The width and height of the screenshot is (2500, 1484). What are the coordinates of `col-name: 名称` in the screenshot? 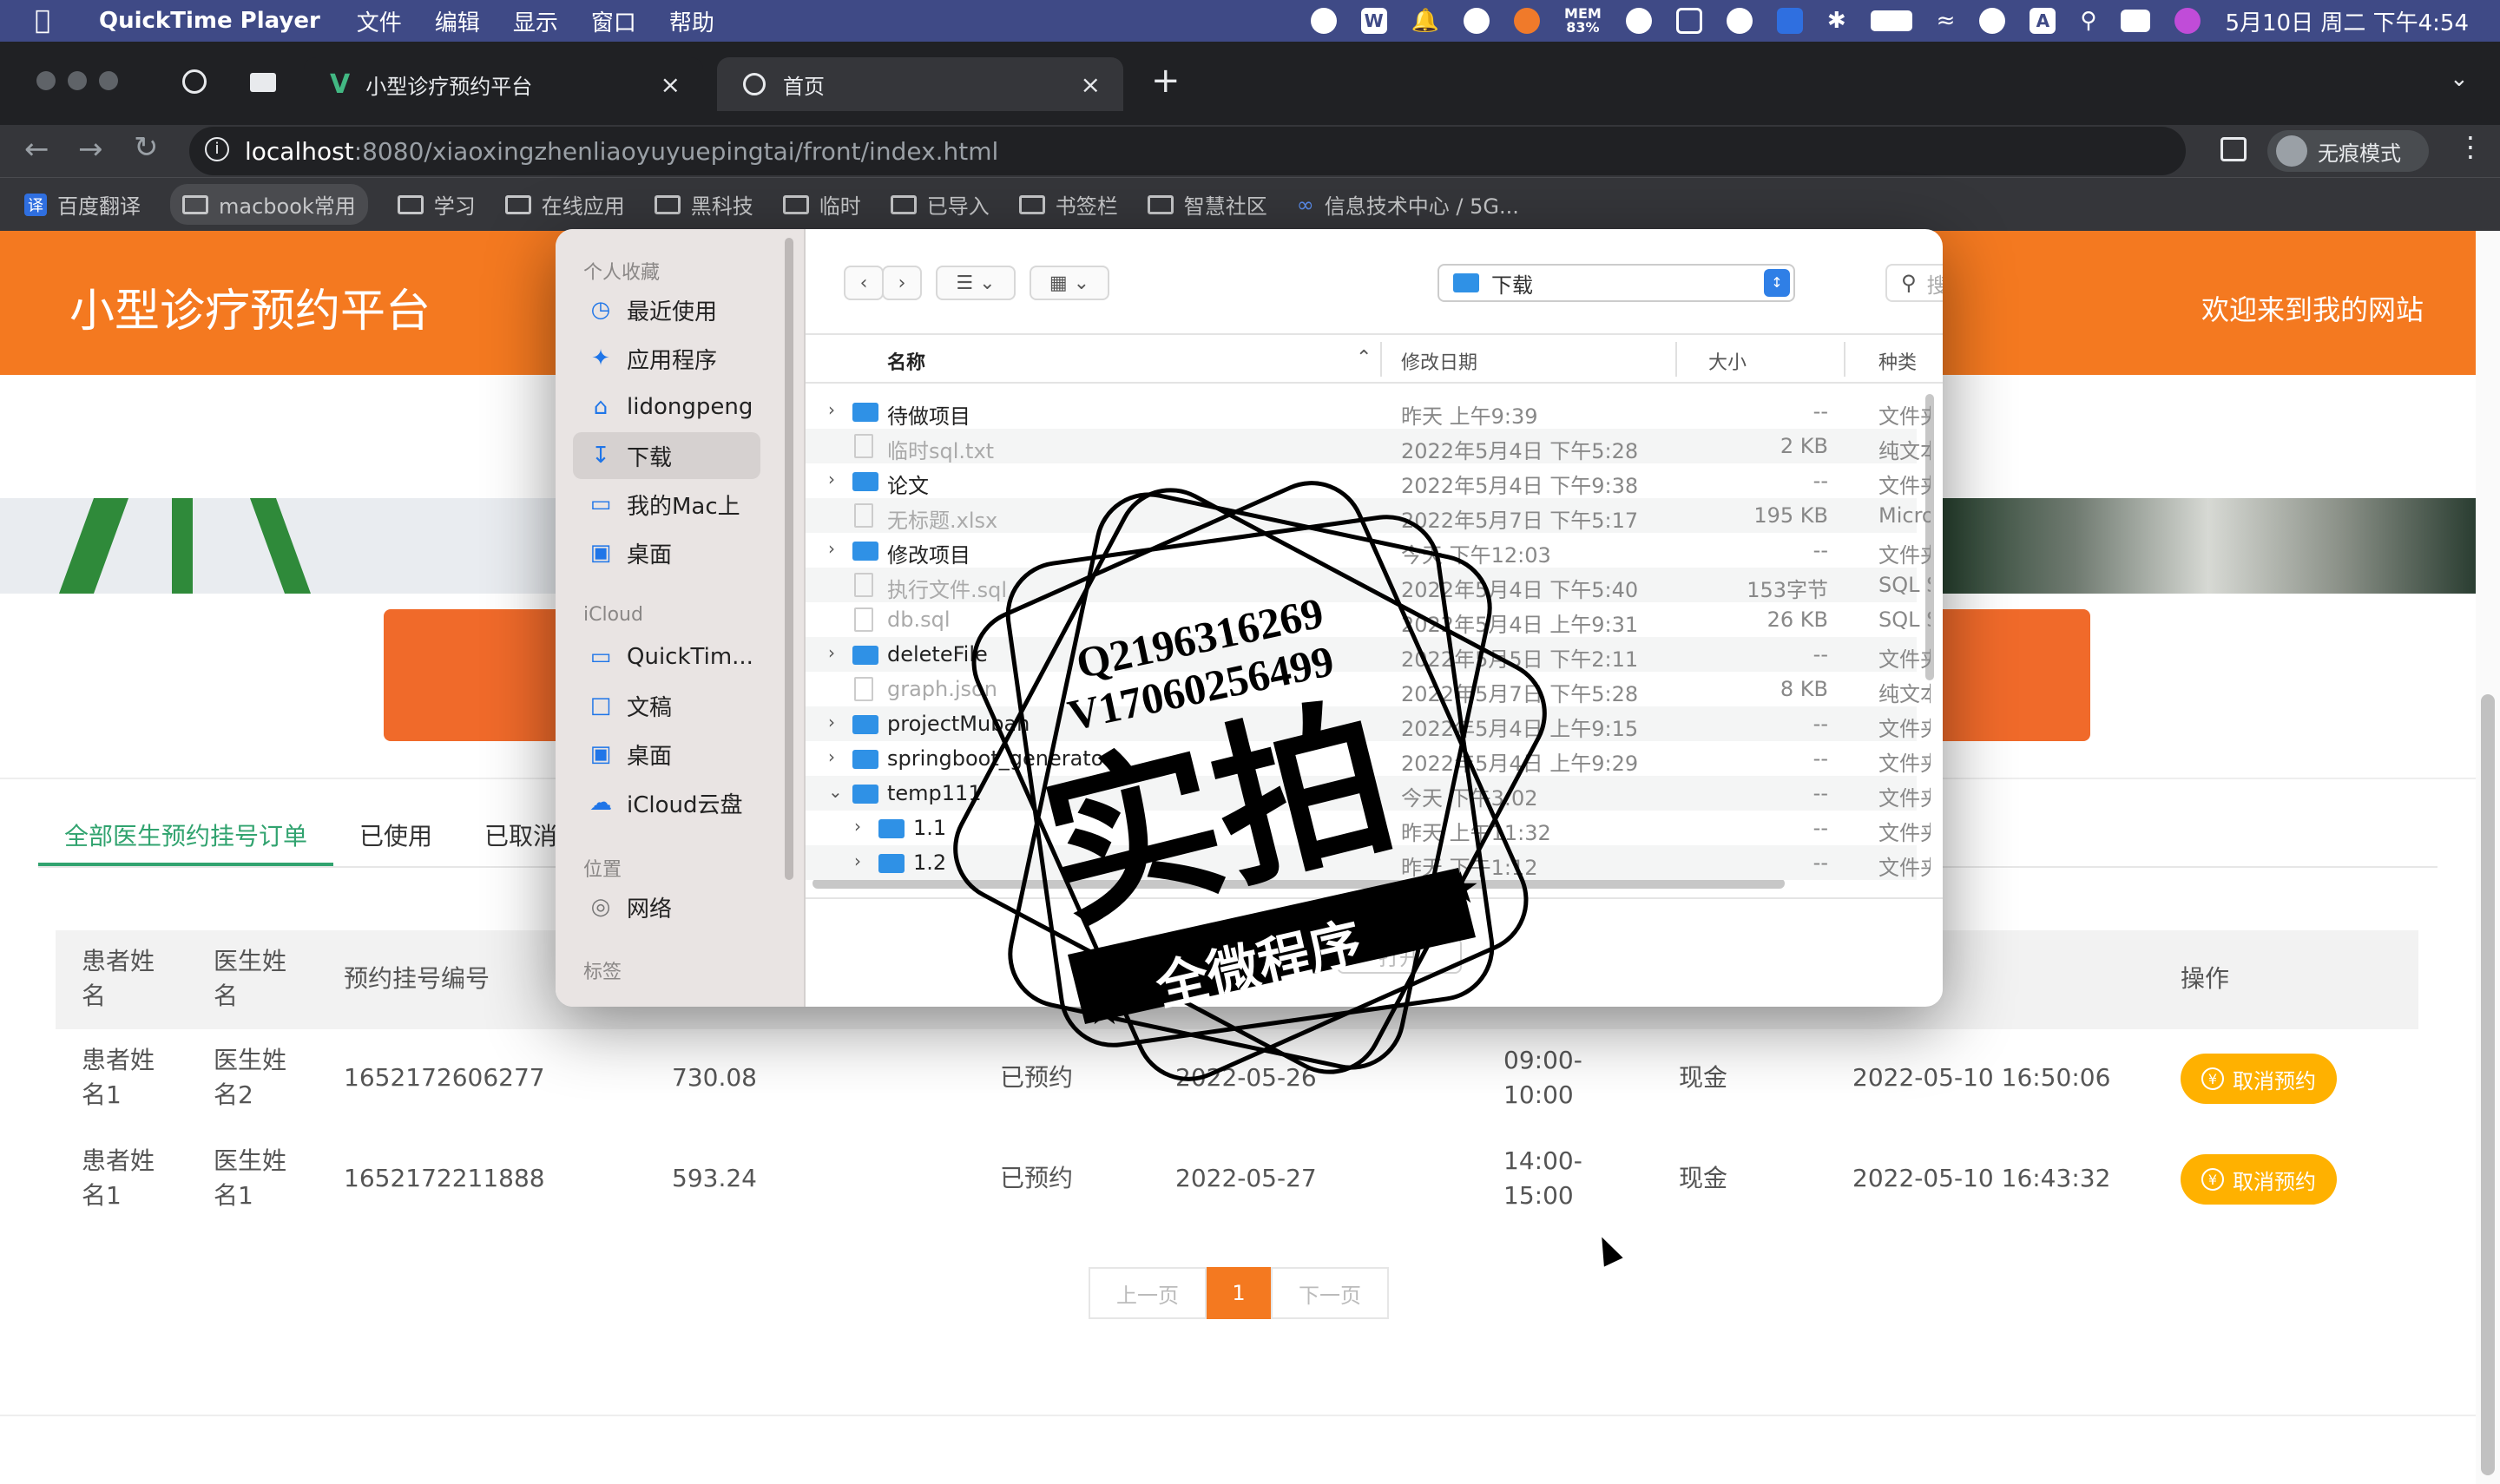 It's located at (906, 361).